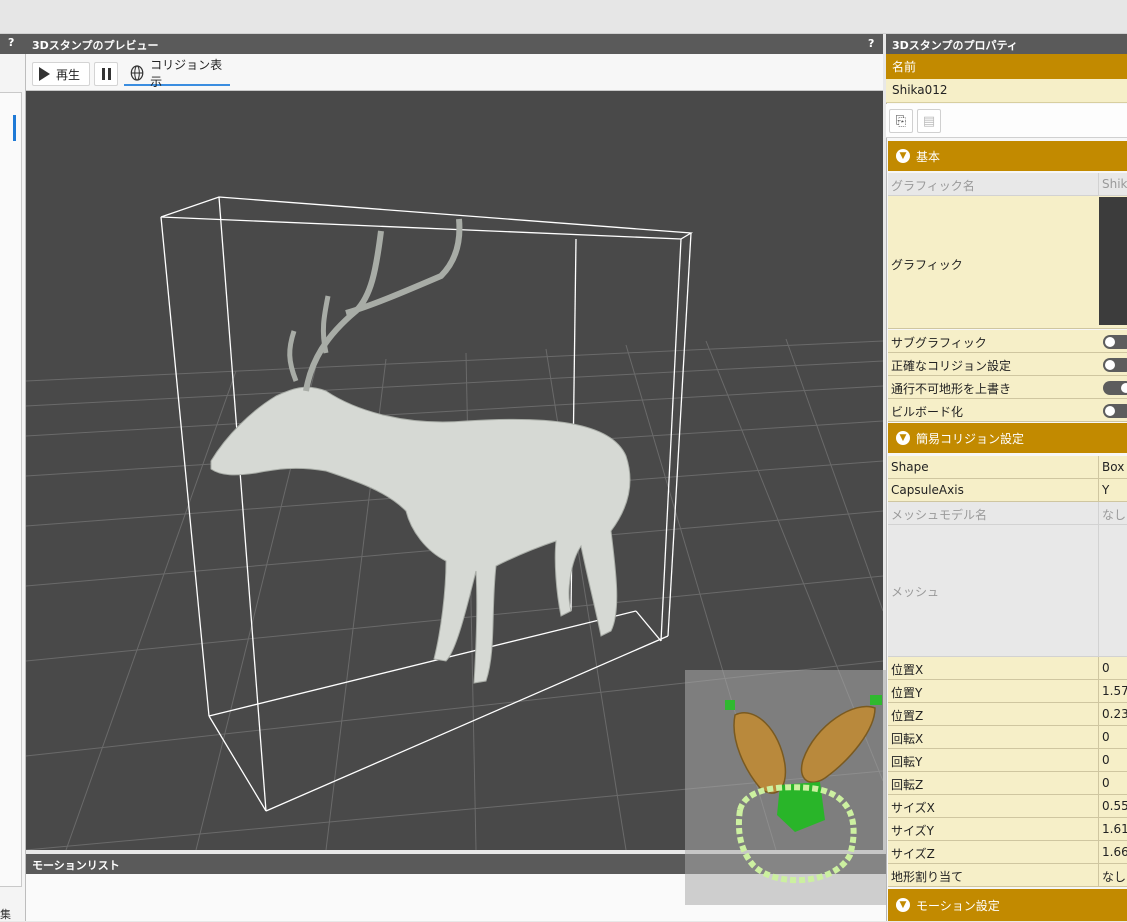 The width and height of the screenshot is (1127, 922). What do you see at coordinates (186, 73) in the screenshot?
I see `collision-label: コリジョン表示` at bounding box center [186, 73].